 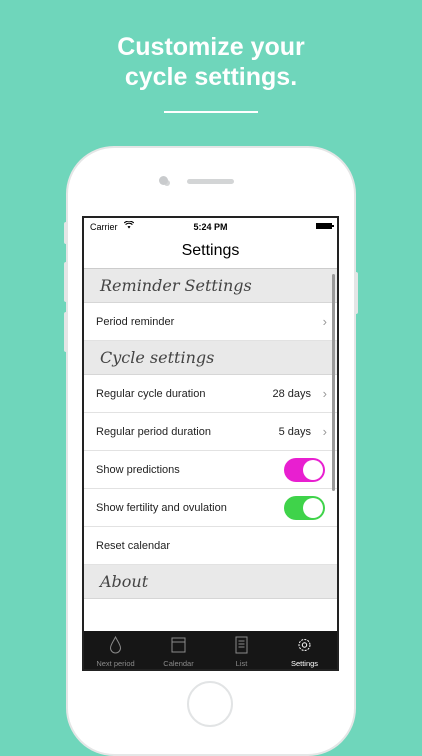 I want to click on cycle-duration-row: Regular cycle duration 28 days ›, so click(x=210, y=394).